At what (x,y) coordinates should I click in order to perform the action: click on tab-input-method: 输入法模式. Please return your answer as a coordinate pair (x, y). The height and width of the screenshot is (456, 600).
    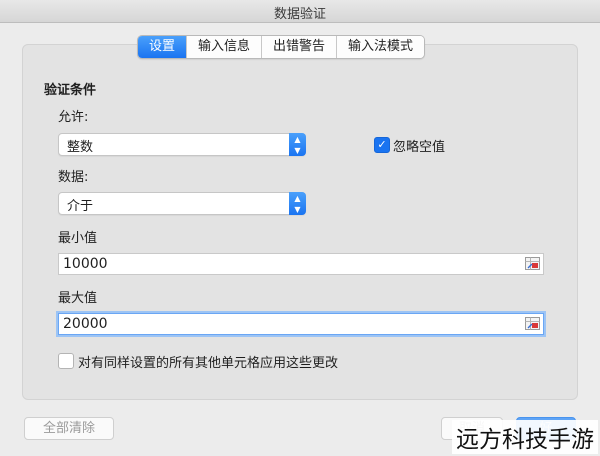
    Looking at the image, I should click on (380, 47).